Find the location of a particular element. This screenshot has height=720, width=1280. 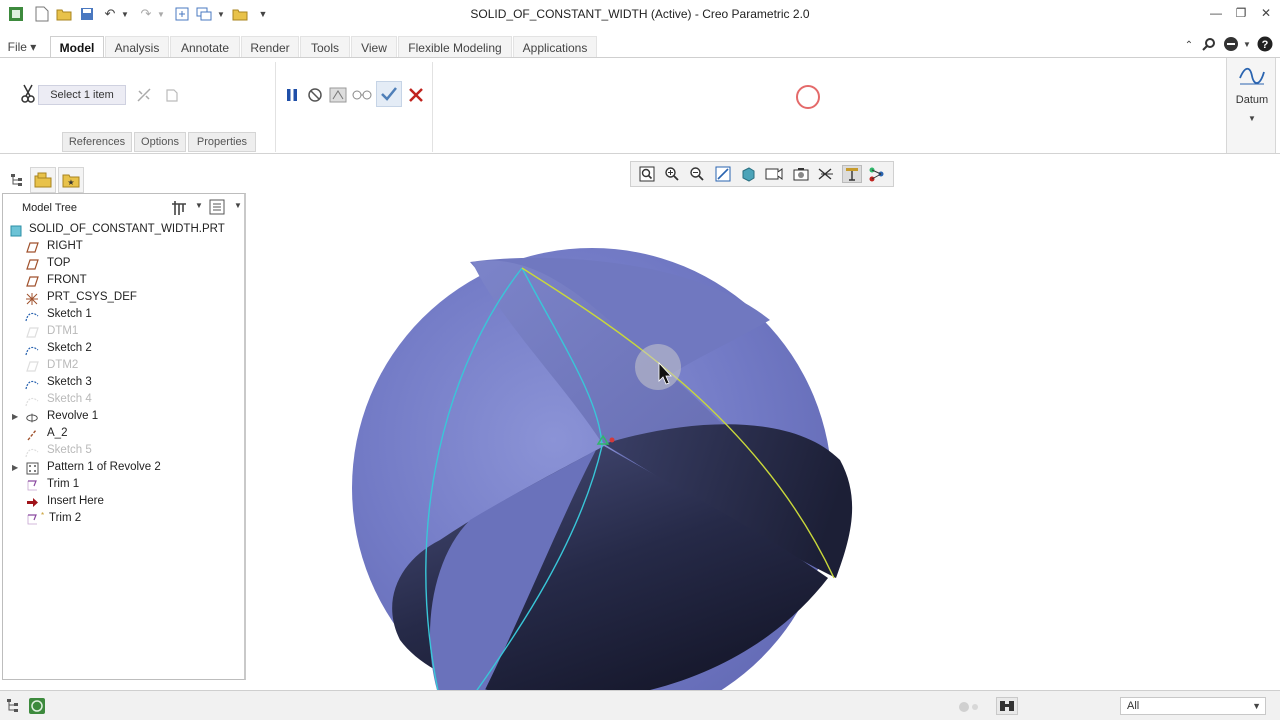

trim-object-collector: Select 1 item is located at coordinates (82, 95).